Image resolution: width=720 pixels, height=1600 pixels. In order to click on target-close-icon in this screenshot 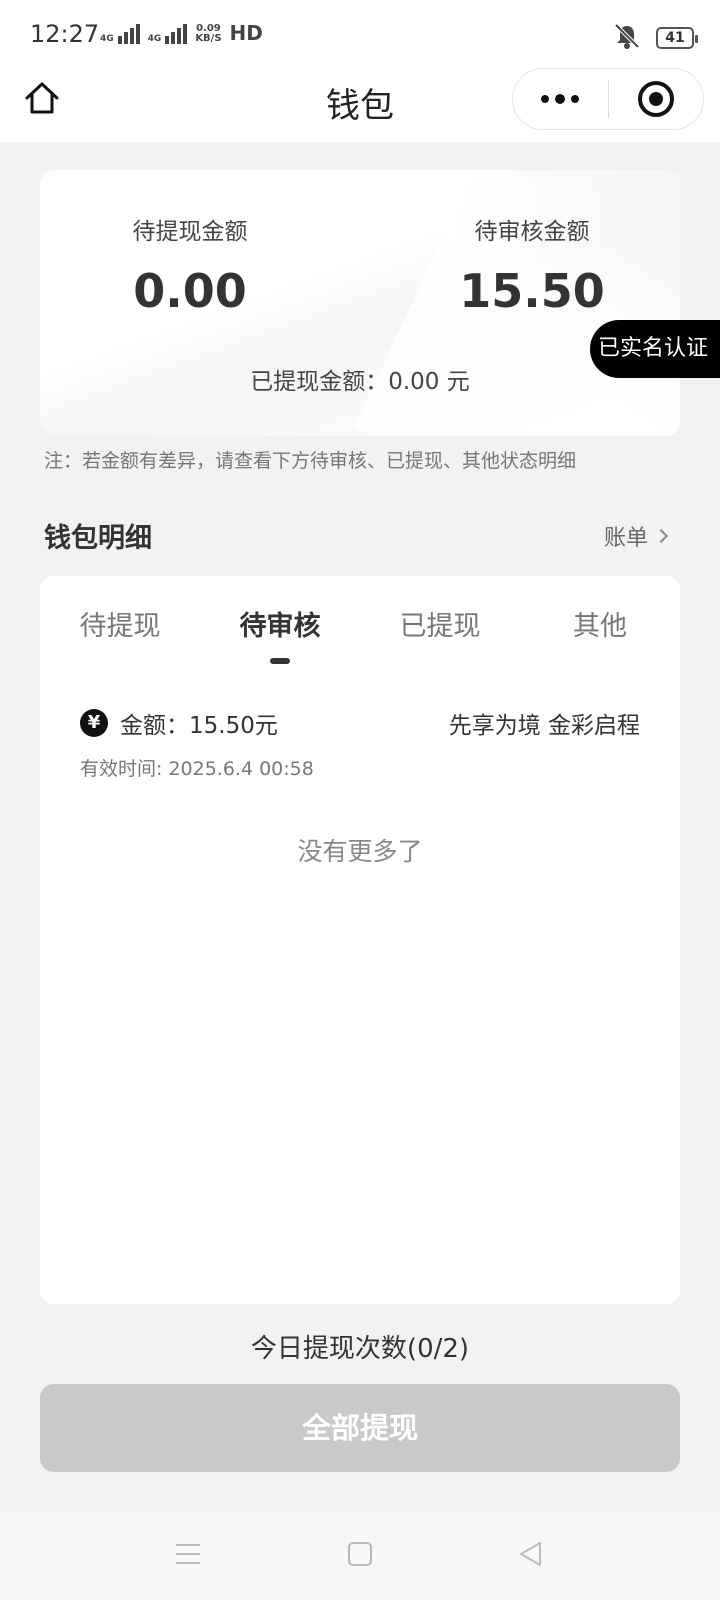, I will do `click(655, 99)`.